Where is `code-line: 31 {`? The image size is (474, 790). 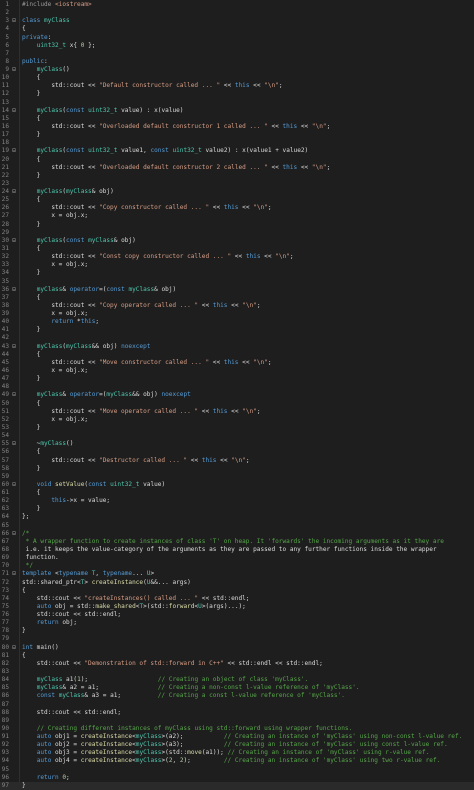
code-line: 31 { is located at coordinates (237, 249).